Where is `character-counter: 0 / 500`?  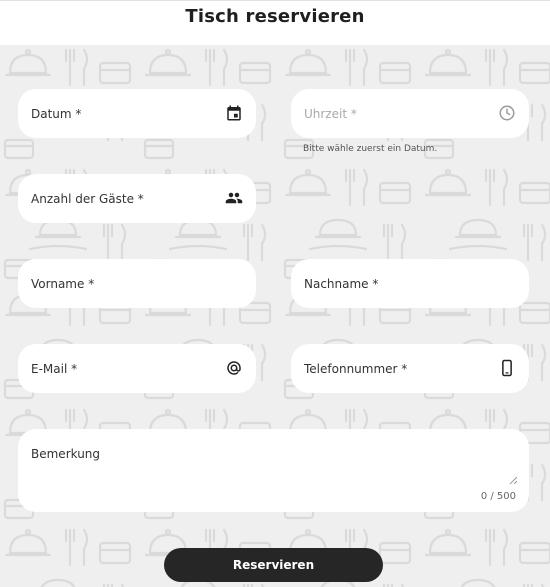 character-counter: 0 / 500 is located at coordinates (498, 496).